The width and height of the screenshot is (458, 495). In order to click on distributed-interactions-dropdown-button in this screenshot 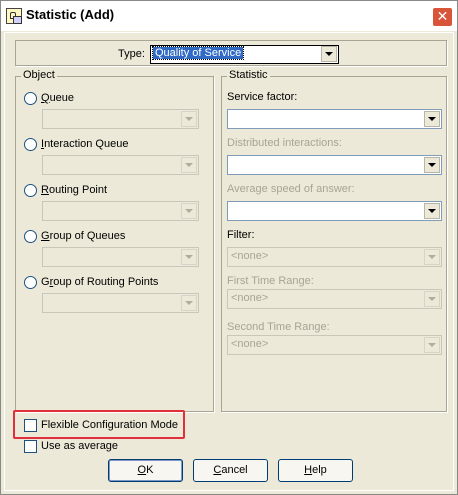, I will do `click(432, 165)`.